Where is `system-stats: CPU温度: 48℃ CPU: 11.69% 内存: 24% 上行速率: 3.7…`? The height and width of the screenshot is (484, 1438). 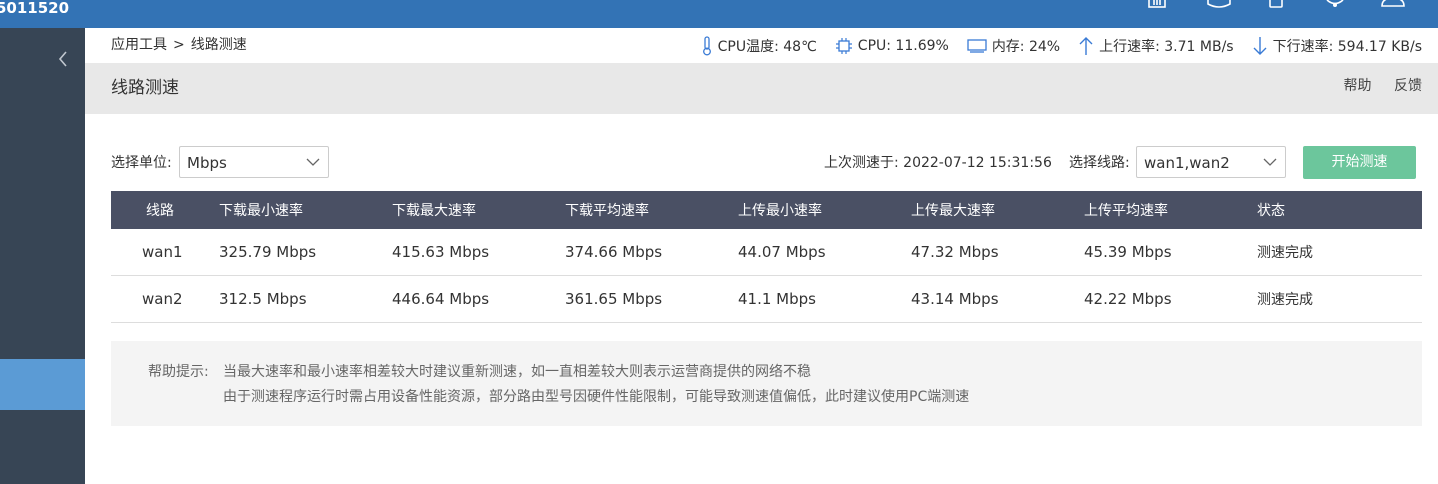 system-stats: CPU温度: 48℃ CPU: 11.69% 内存: 24% 上行速率: 3.7… is located at coordinates (1052, 45).